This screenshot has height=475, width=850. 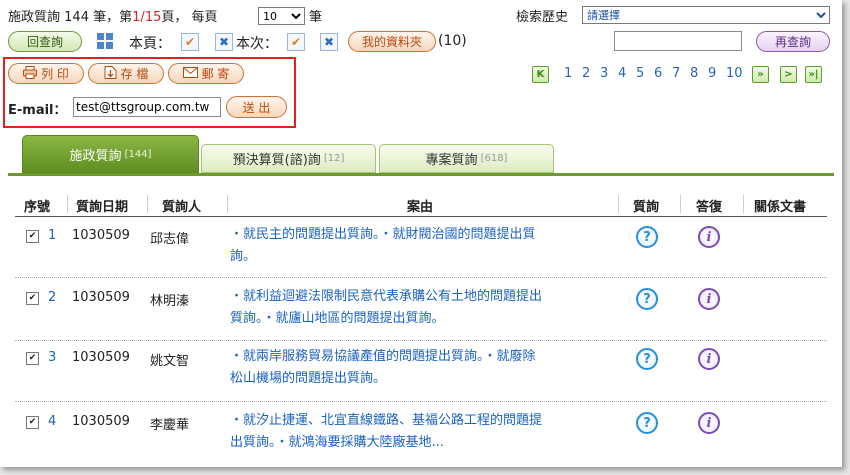 I want to click on my-folder-button: 我的資料夾, so click(x=392, y=41).